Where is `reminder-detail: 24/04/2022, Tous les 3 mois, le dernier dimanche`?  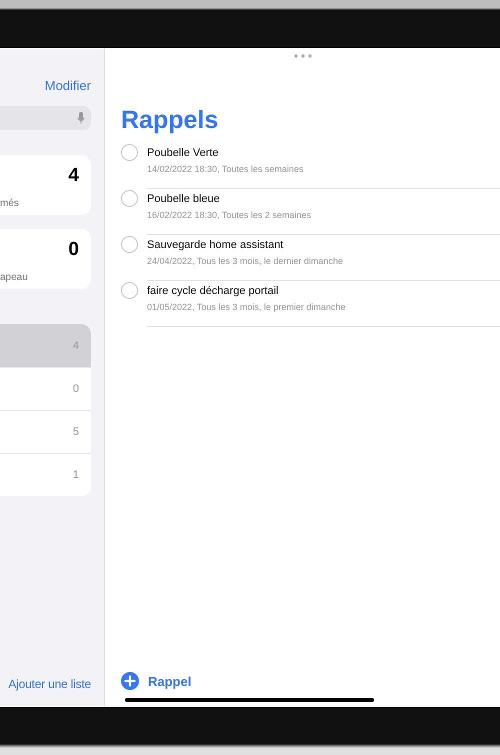
reminder-detail: 24/04/2022, Tous les 3 mois, le dernier dimanche is located at coordinates (245, 261).